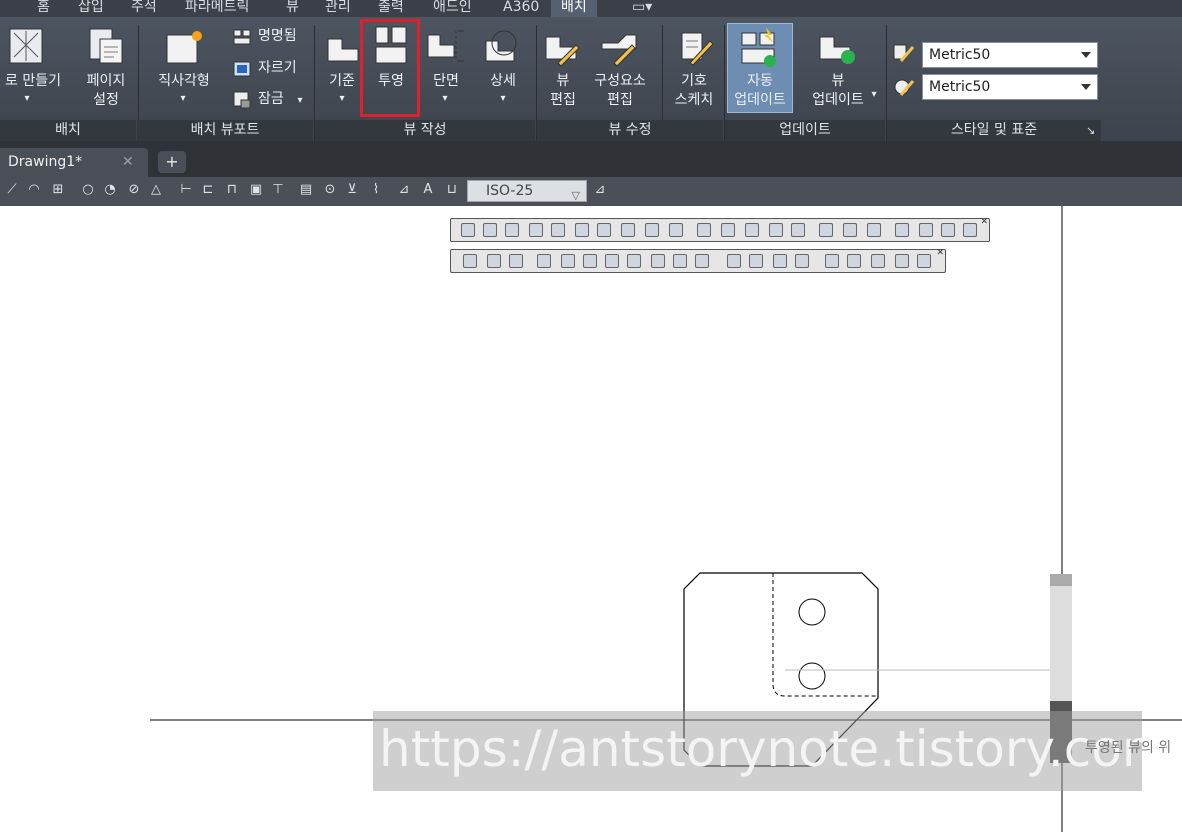 The width and height of the screenshot is (1182, 832). What do you see at coordinates (563, 100) in the screenshot?
I see `edit-view-label-2: 편집` at bounding box center [563, 100].